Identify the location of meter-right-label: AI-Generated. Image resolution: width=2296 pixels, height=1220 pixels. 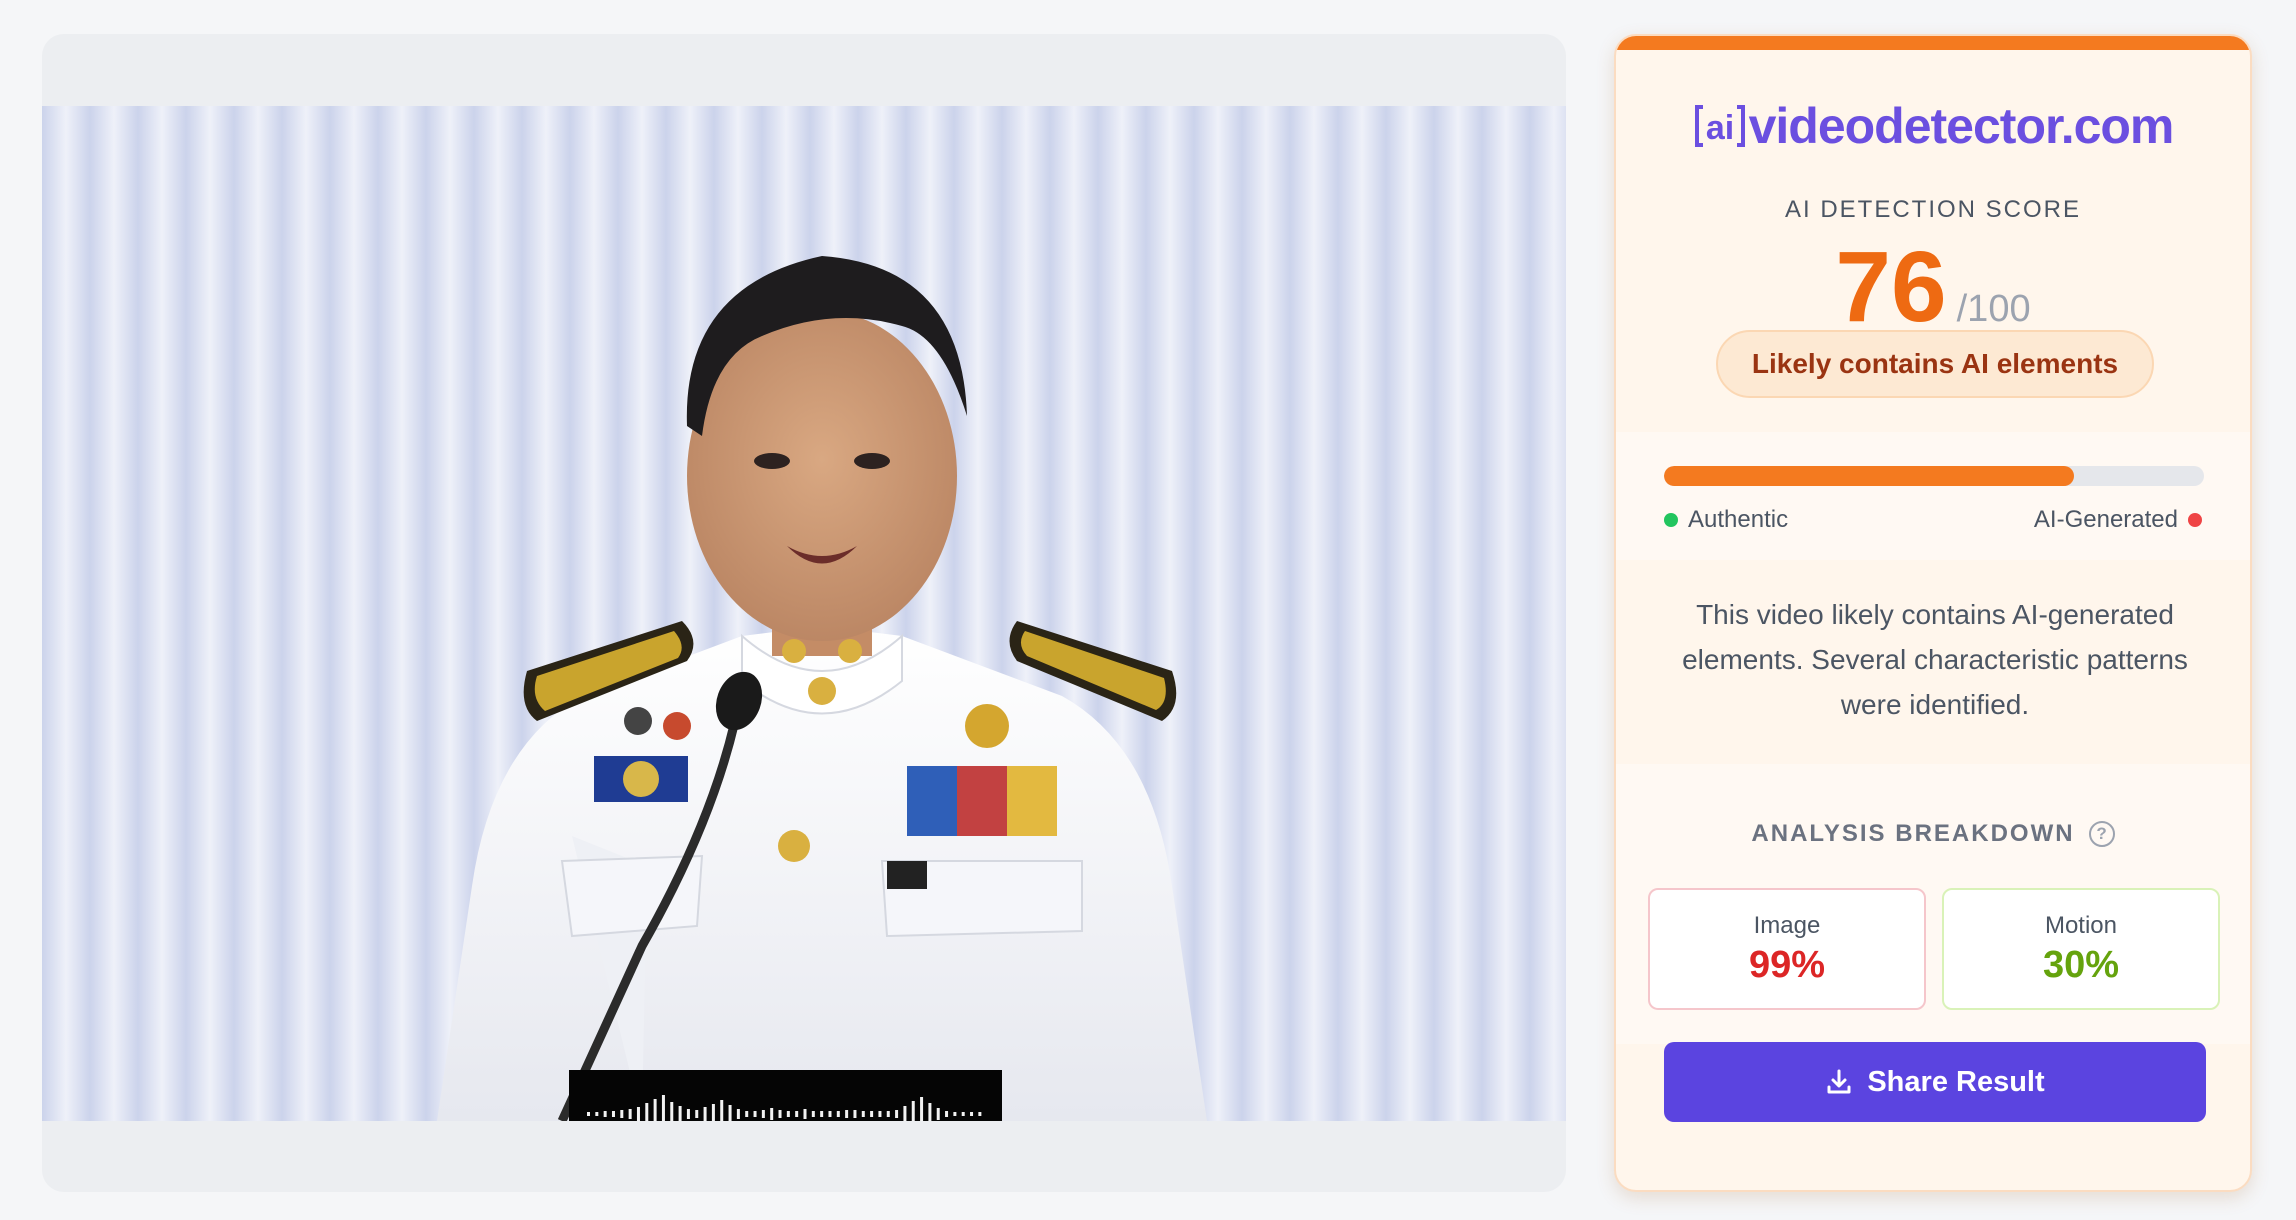
(2105, 519).